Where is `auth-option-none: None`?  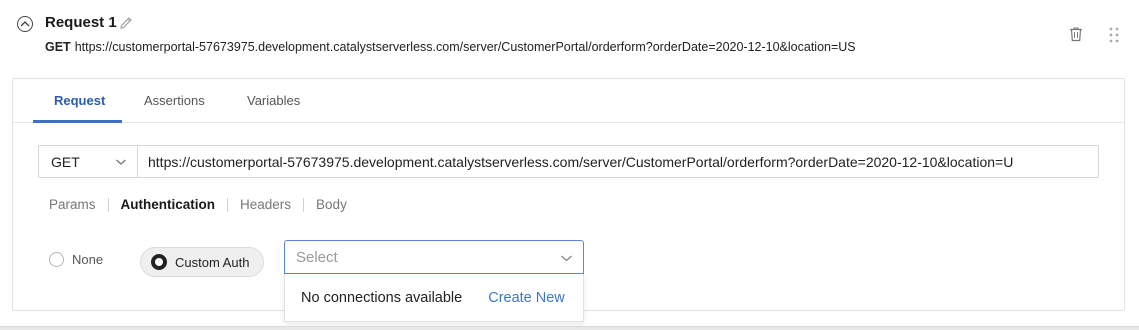 auth-option-none: None is located at coordinates (76, 259).